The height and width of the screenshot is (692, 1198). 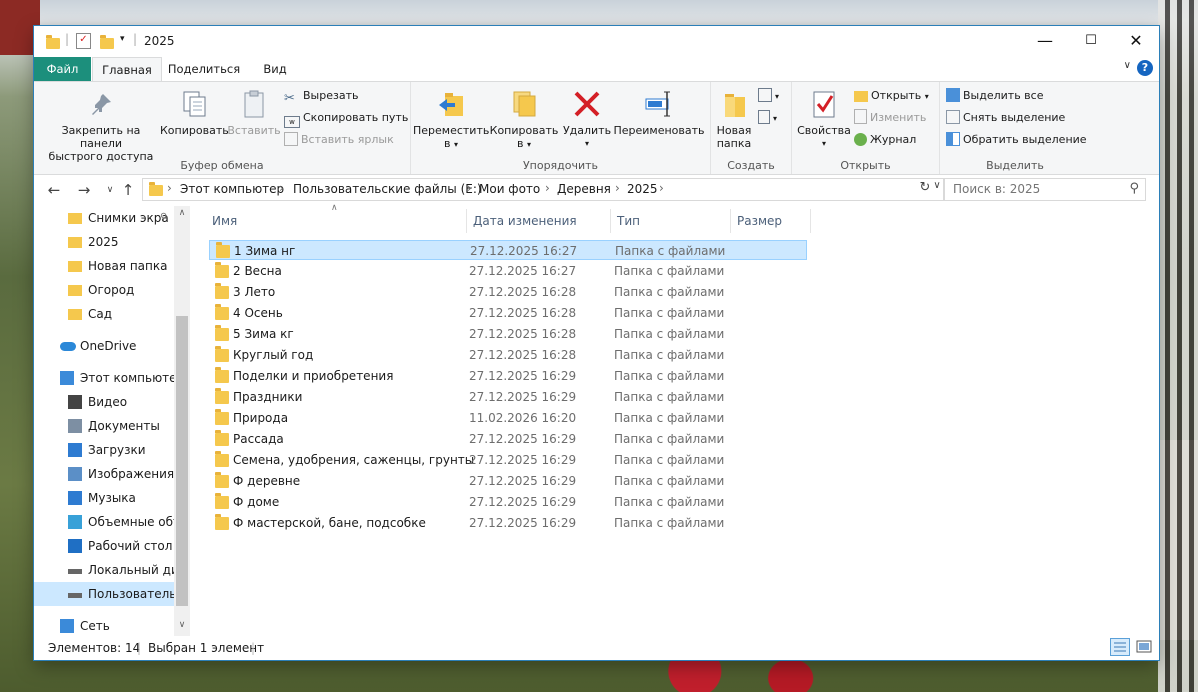 What do you see at coordinates (508, 250) in the screenshot?
I see `table-row: 1 Зима нг 27.12.2025 16:27 Папка с файлами` at bounding box center [508, 250].